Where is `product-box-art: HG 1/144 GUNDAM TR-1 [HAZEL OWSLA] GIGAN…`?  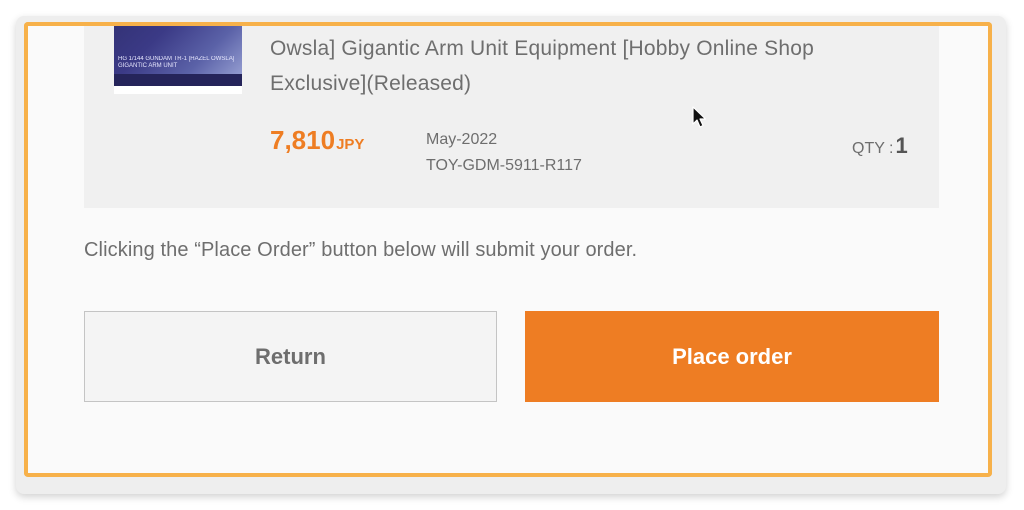
product-box-art: HG 1/144 GUNDAM TR-1 [HAZEL OWSLA] GIGAN… is located at coordinates (178, 54).